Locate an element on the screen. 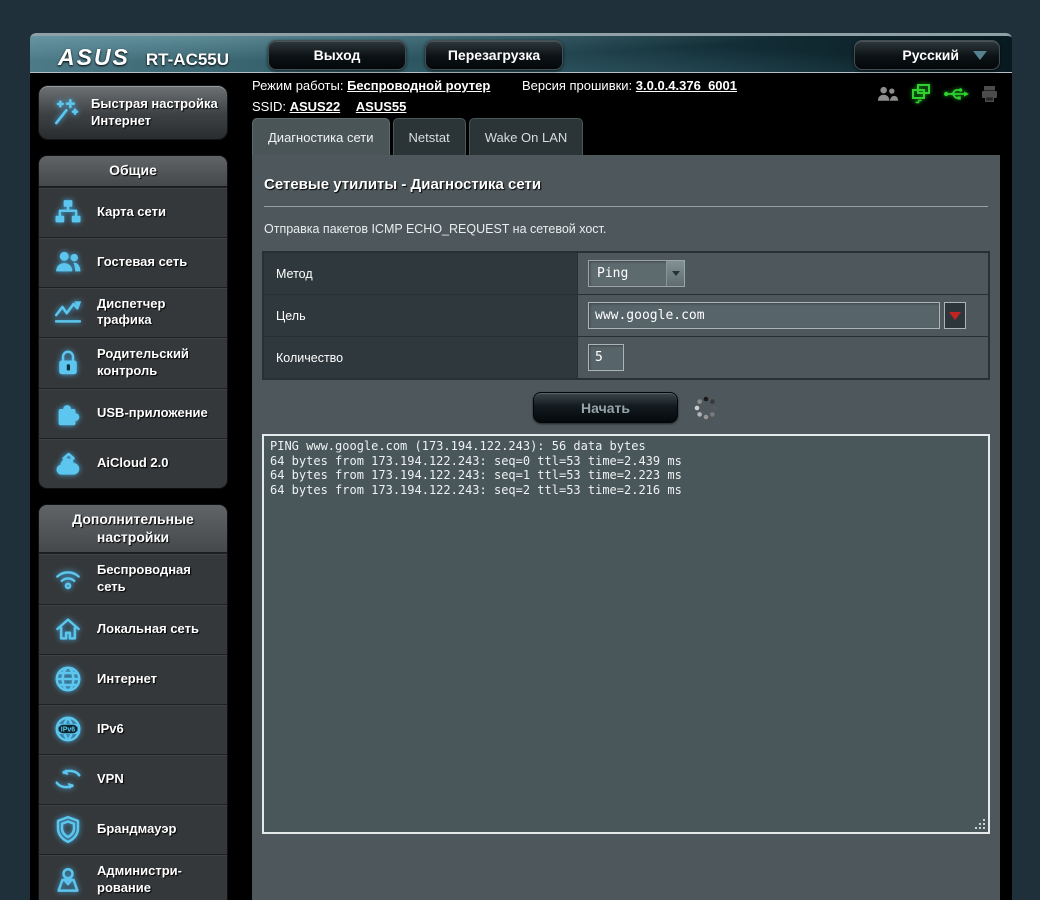  traffic-chart-icon is located at coordinates (68, 312).